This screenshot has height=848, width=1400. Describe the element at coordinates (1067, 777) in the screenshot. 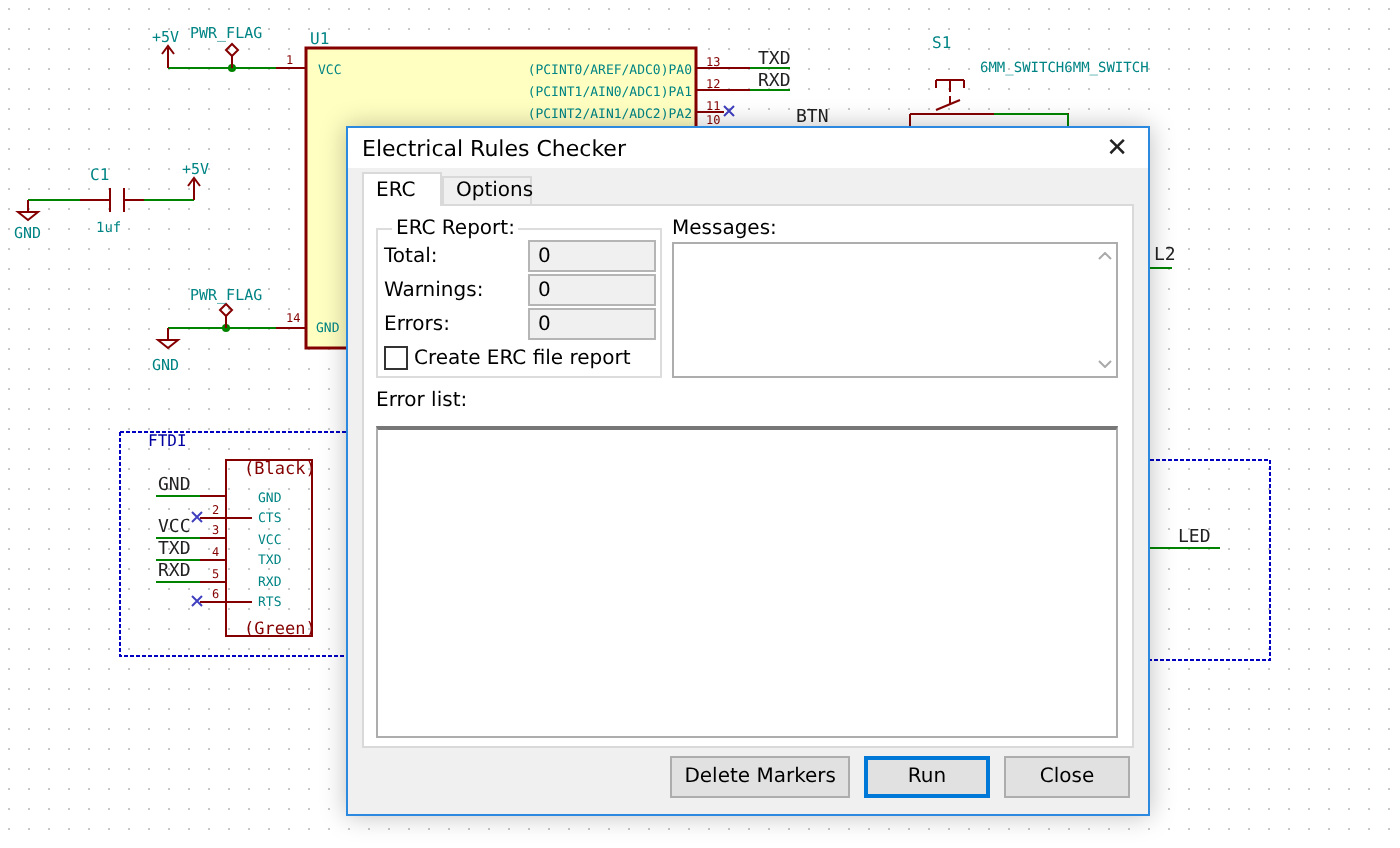

I see `dialog-button: Close` at that location.